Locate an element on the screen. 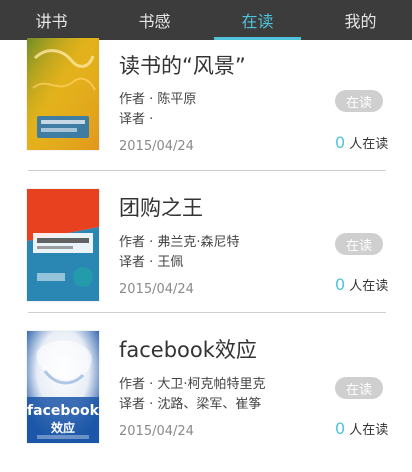  book-translator: 译者 · is located at coordinates (136, 119).